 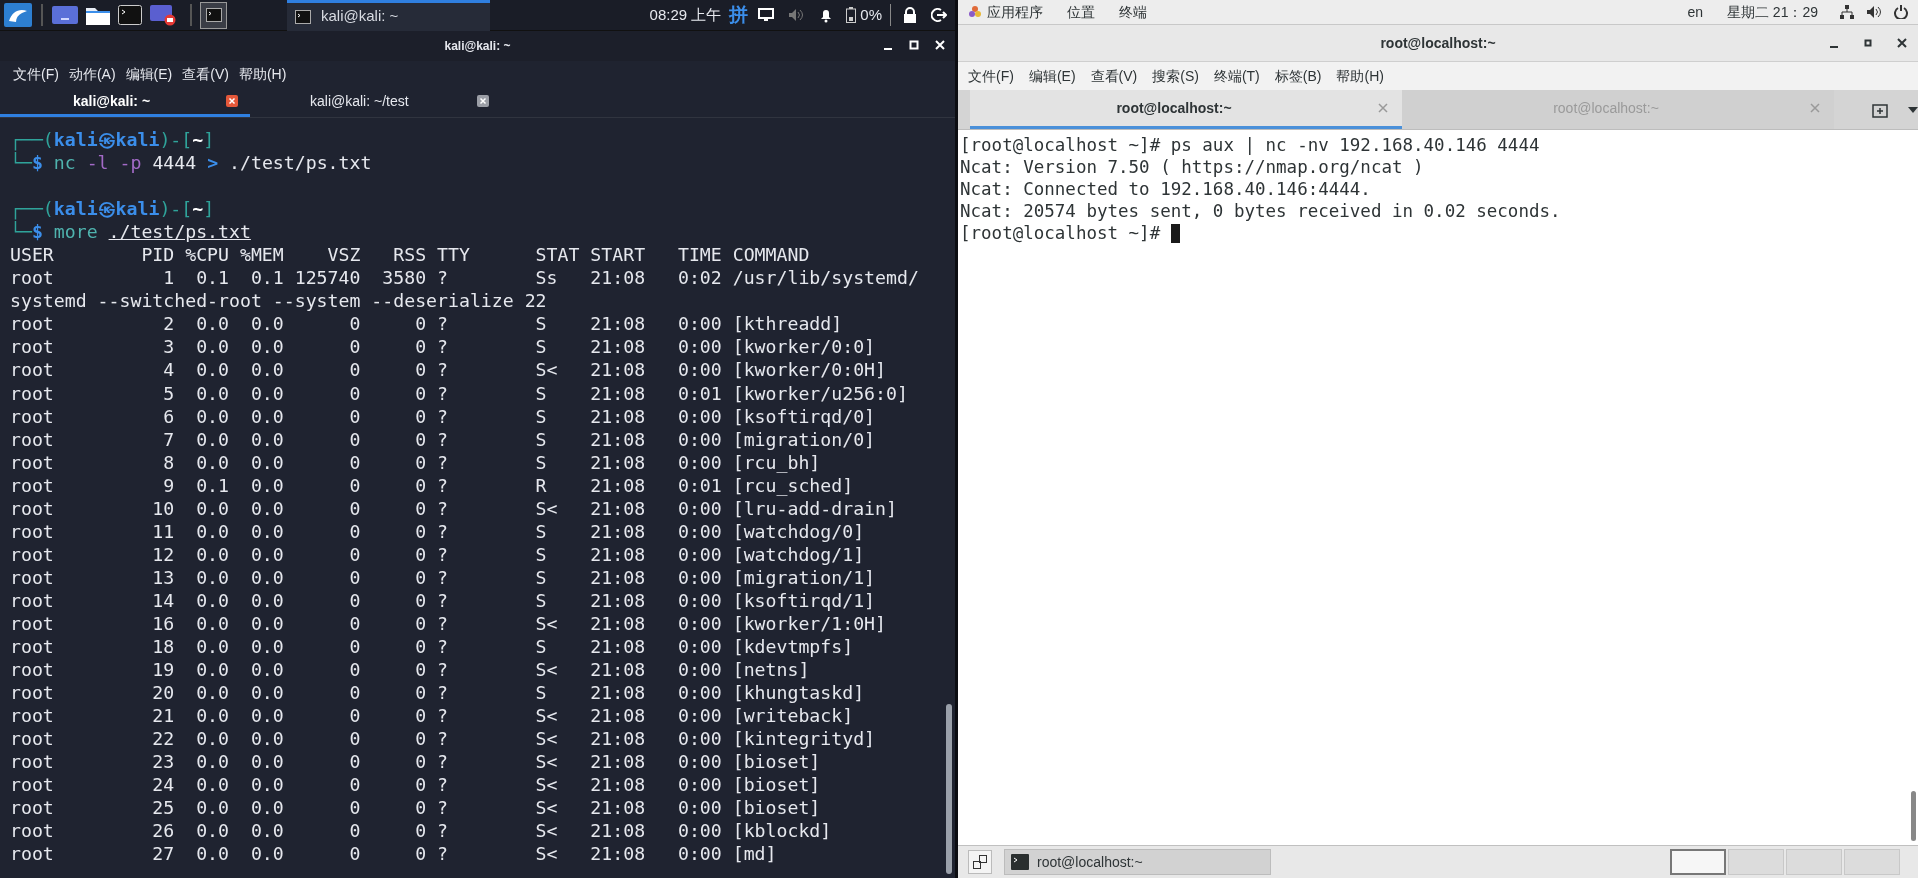 What do you see at coordinates (1015, 12) in the screenshot?
I see `menu-item: 应用程序` at bounding box center [1015, 12].